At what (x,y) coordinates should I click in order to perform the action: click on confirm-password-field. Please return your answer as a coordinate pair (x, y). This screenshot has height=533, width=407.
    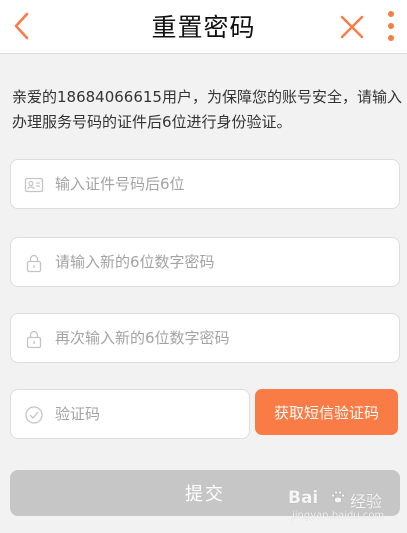
    Looking at the image, I should click on (205, 338).